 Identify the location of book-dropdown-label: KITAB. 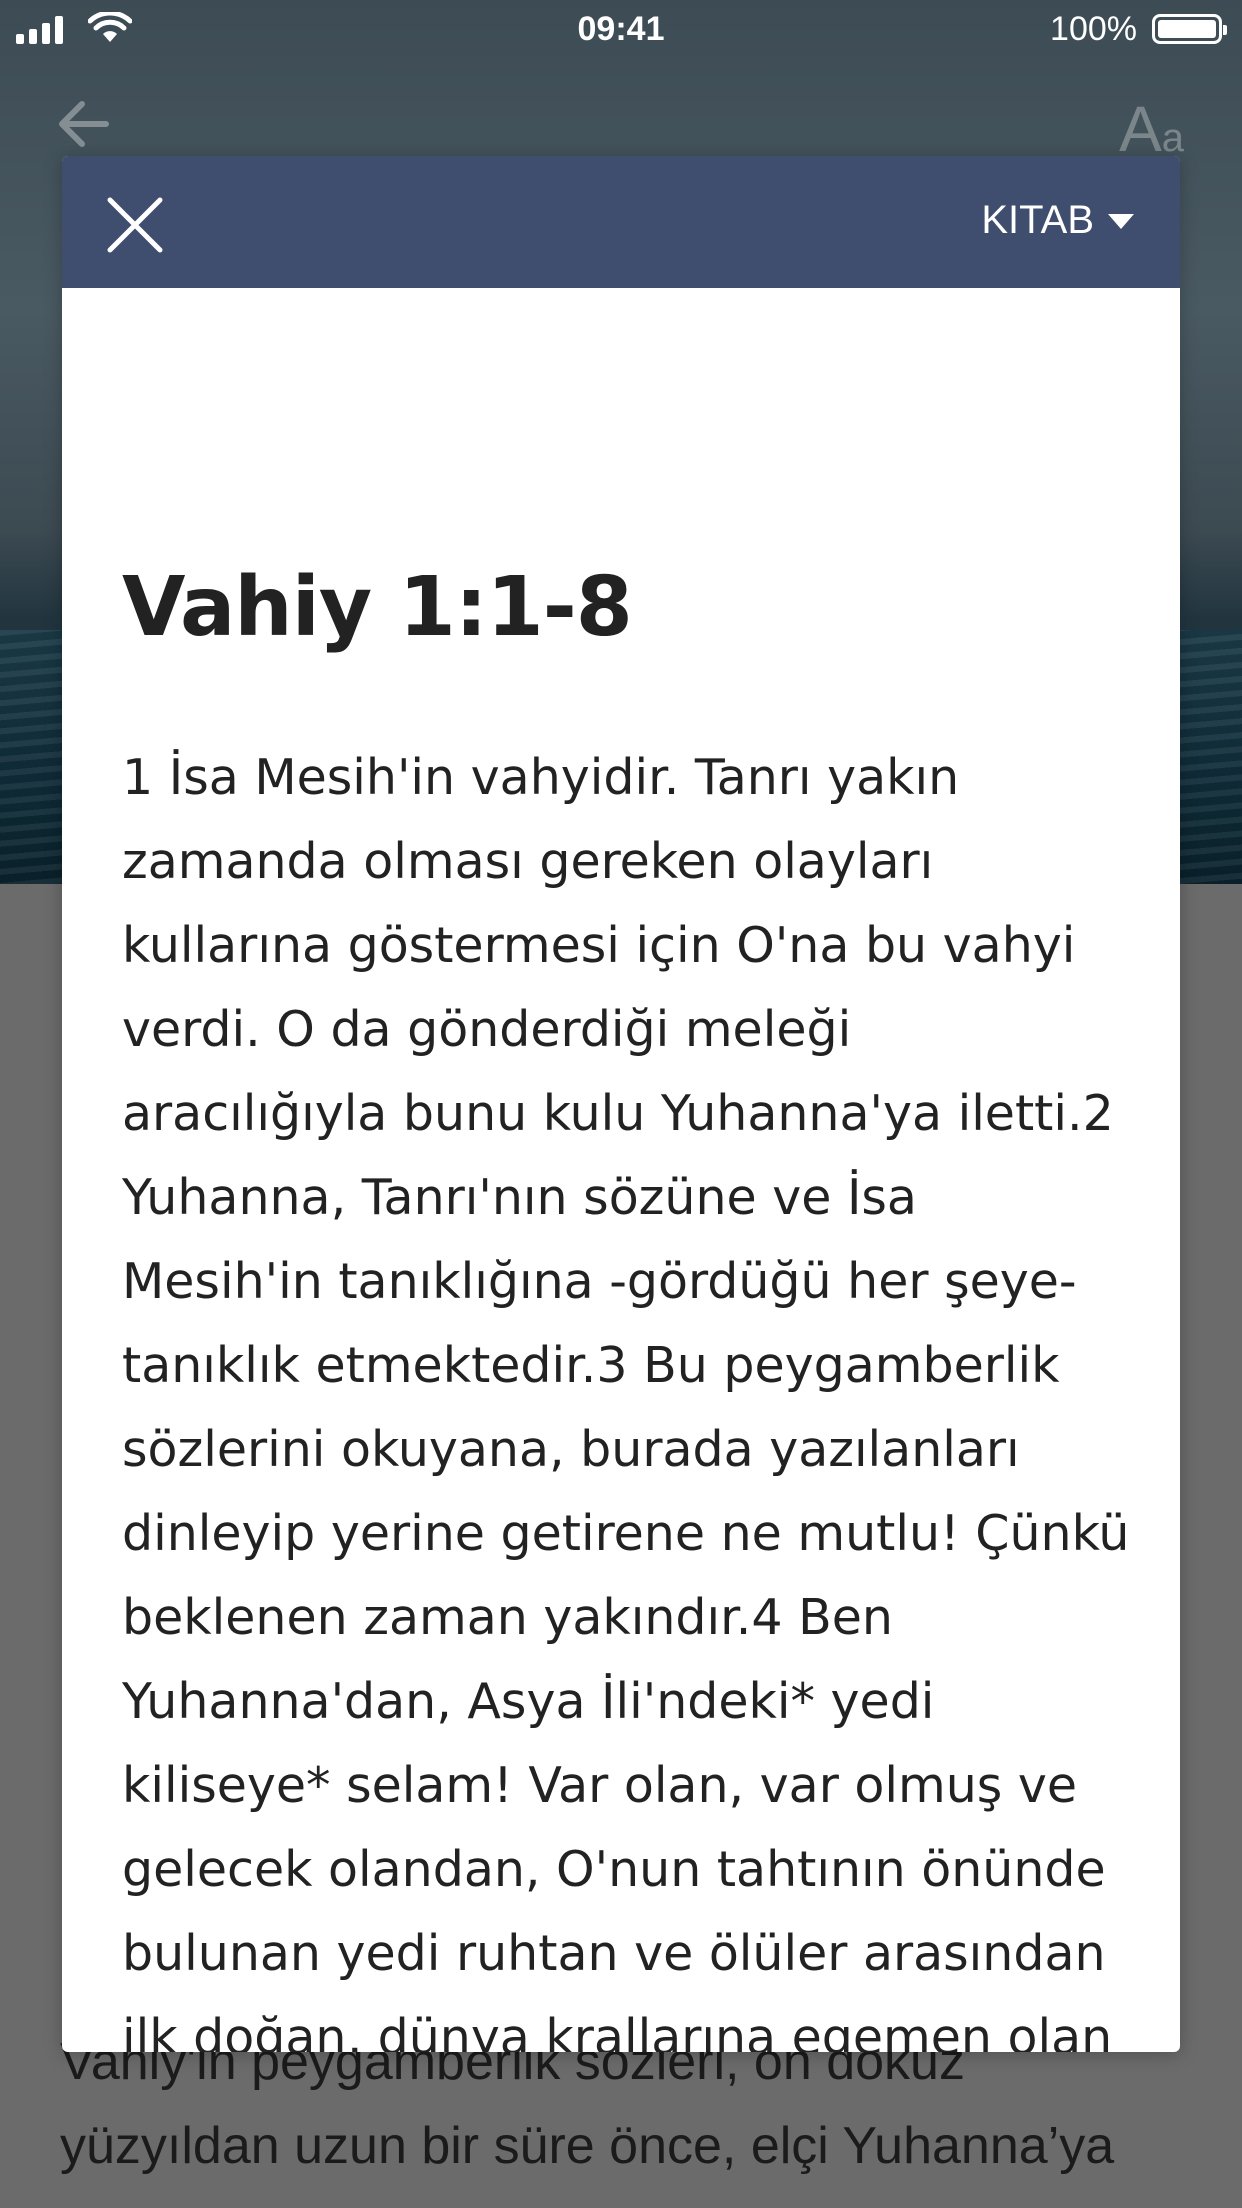
(1037, 220).